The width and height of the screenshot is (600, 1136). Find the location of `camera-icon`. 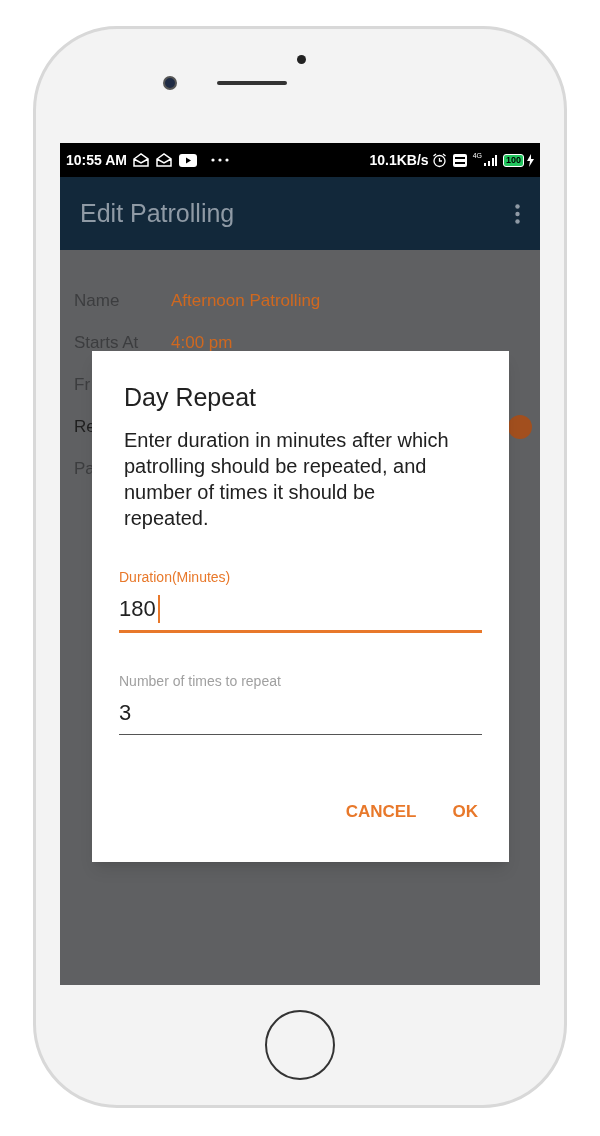

camera-icon is located at coordinates (170, 83).